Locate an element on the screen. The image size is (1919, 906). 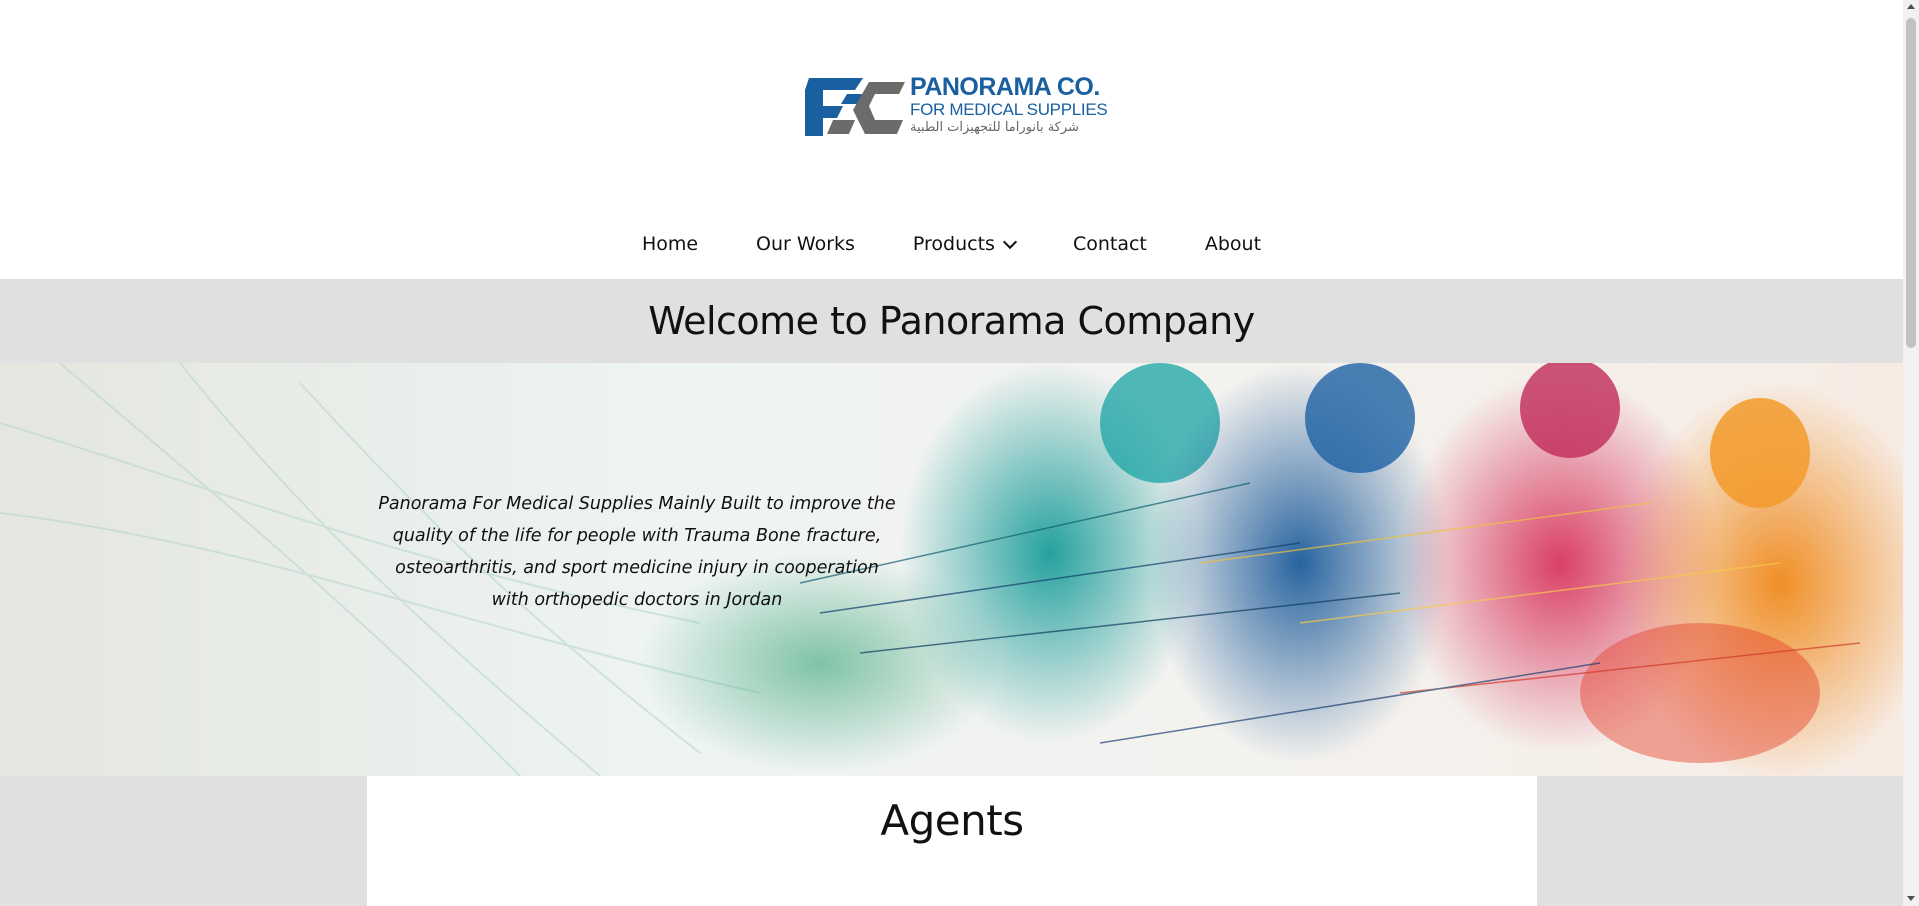
chevron-down-icon is located at coordinates (1010, 241).